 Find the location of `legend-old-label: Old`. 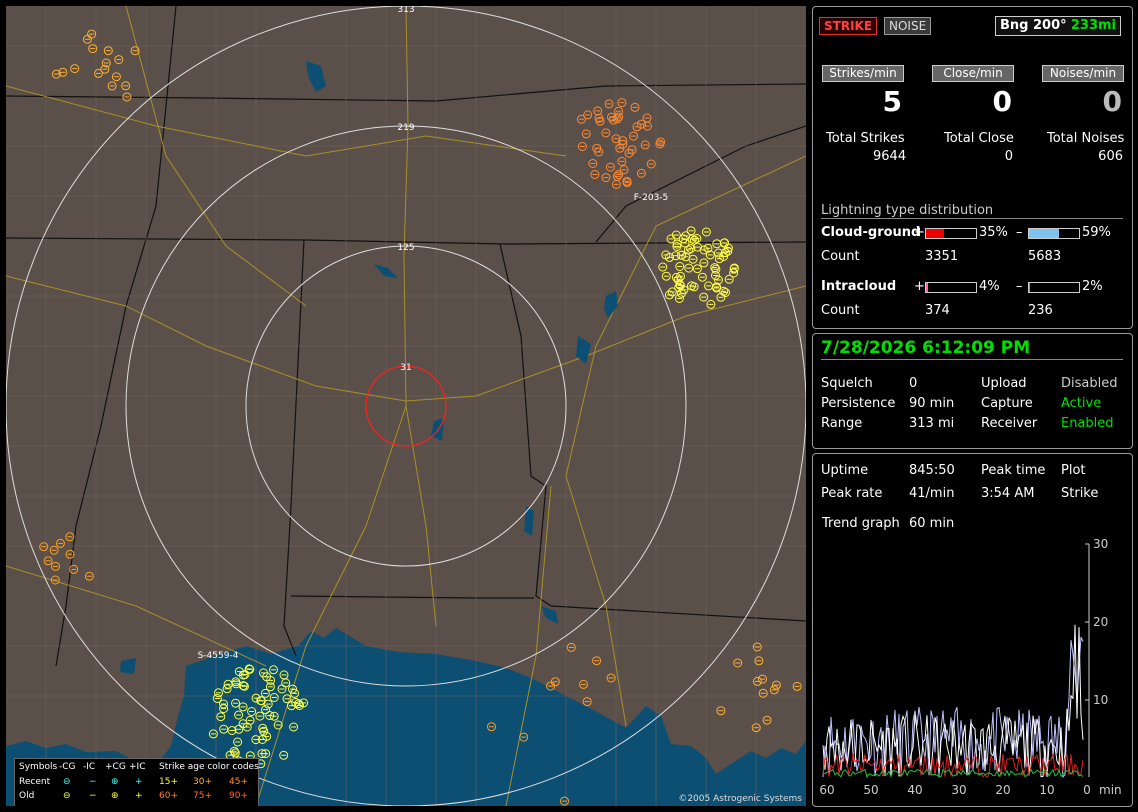

legend-old-label: Old is located at coordinates (27, 796).